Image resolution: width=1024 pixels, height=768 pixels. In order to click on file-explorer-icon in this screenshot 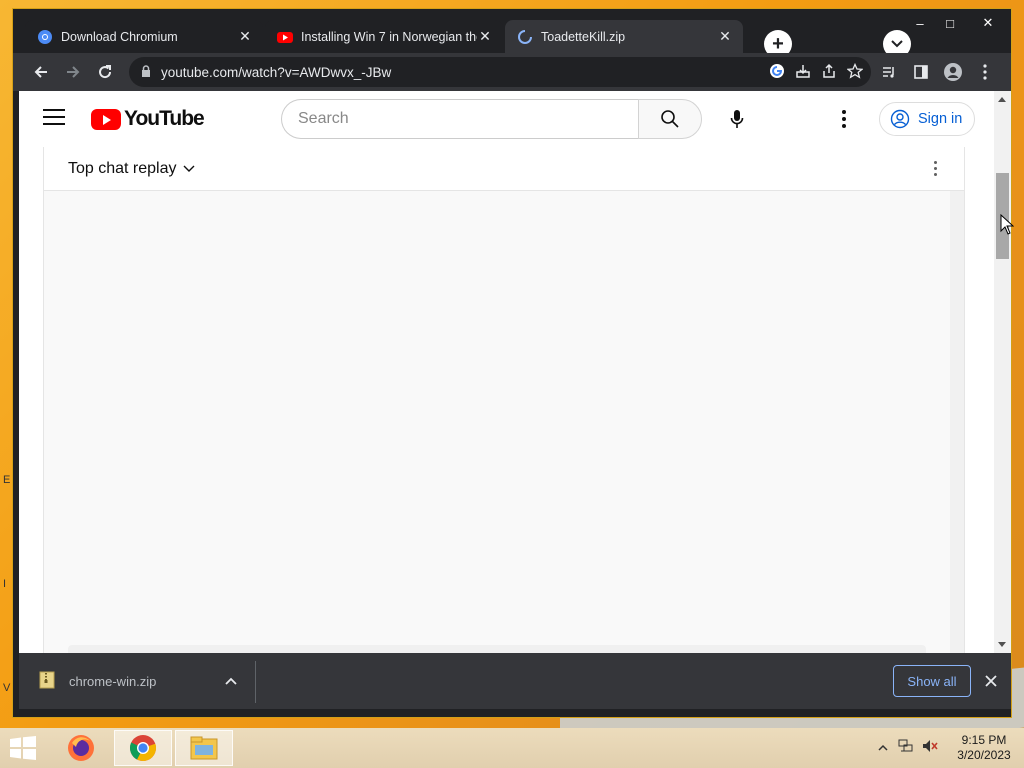, I will do `click(204, 748)`.